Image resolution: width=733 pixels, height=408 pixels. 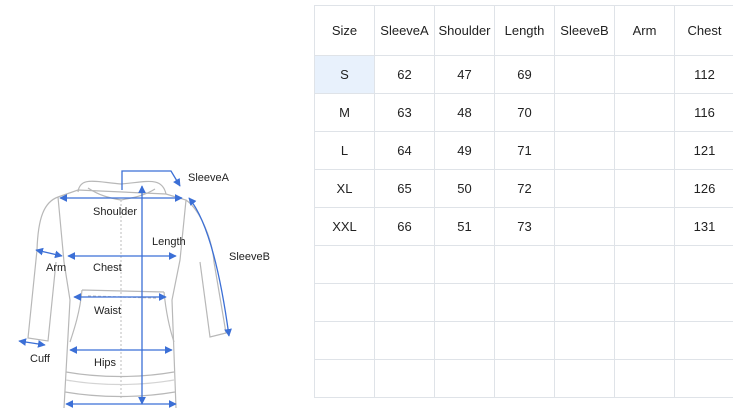 I want to click on cell-sleevea: 63, so click(x=404, y=112).